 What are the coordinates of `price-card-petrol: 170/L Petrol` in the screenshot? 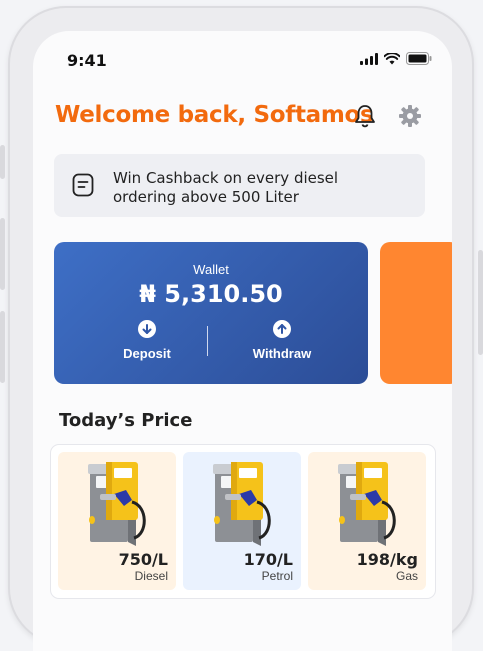 It's located at (242, 521).